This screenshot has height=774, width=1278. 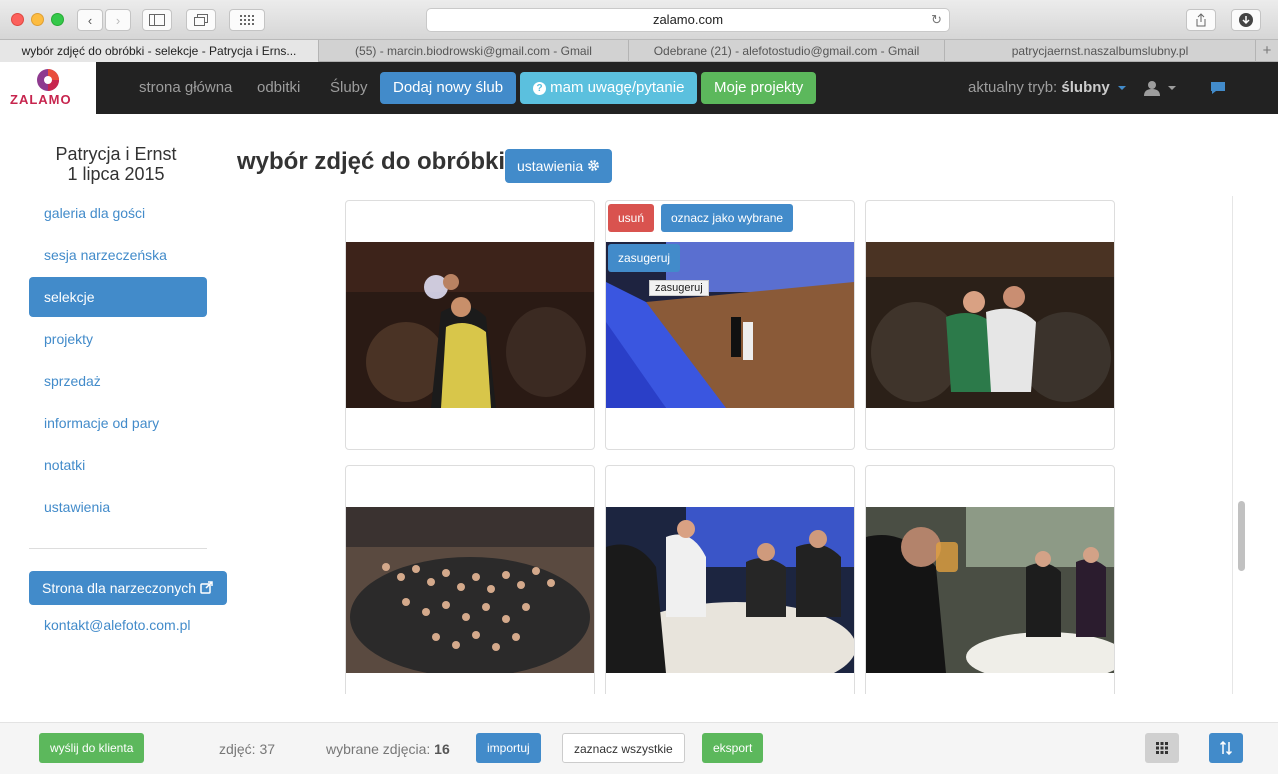 I want to click on chevron-right-icon: ›, so click(x=118, y=20).